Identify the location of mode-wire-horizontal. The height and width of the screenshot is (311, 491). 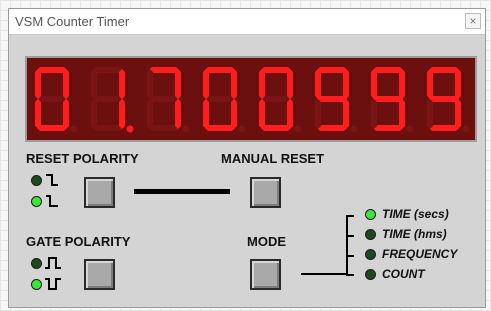
(324, 274).